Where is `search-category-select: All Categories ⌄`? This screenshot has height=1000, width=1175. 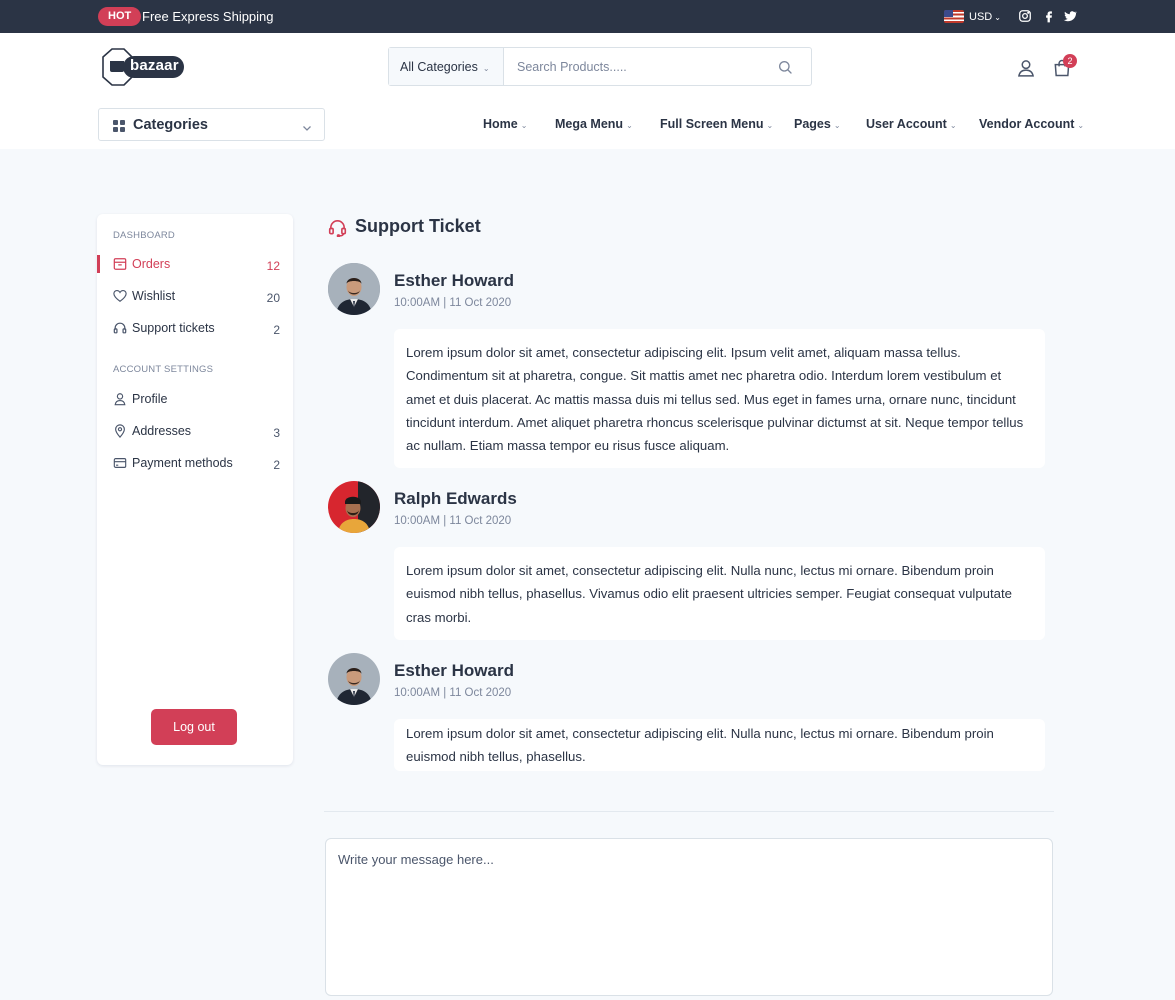 search-category-select: All Categories ⌄ is located at coordinates (446, 66).